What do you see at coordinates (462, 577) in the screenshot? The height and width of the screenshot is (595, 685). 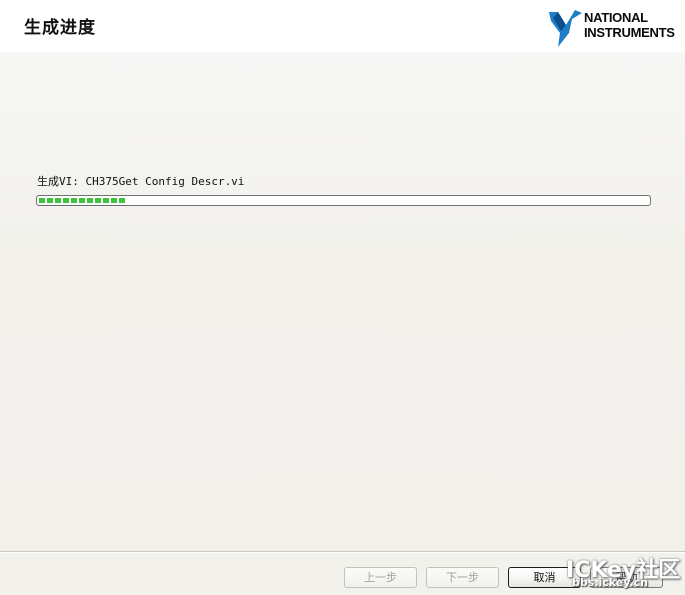 I see `next-button: 下一步` at bounding box center [462, 577].